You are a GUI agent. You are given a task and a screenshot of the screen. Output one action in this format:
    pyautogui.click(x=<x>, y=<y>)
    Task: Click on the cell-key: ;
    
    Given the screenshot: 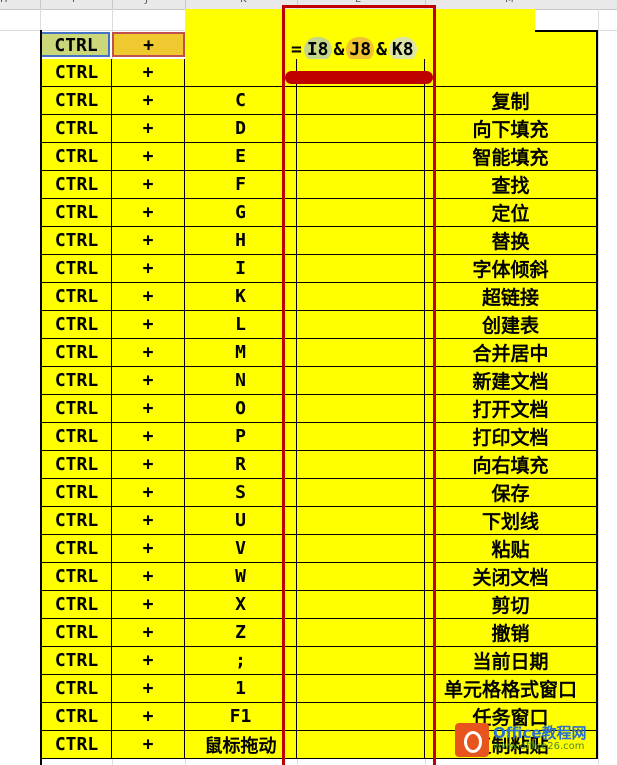 What is the action you would take?
    pyautogui.click(x=241, y=661)
    